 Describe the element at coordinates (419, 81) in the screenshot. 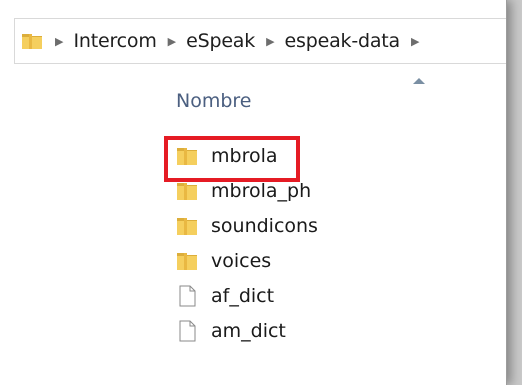

I see `sort-ascending-icon` at that location.